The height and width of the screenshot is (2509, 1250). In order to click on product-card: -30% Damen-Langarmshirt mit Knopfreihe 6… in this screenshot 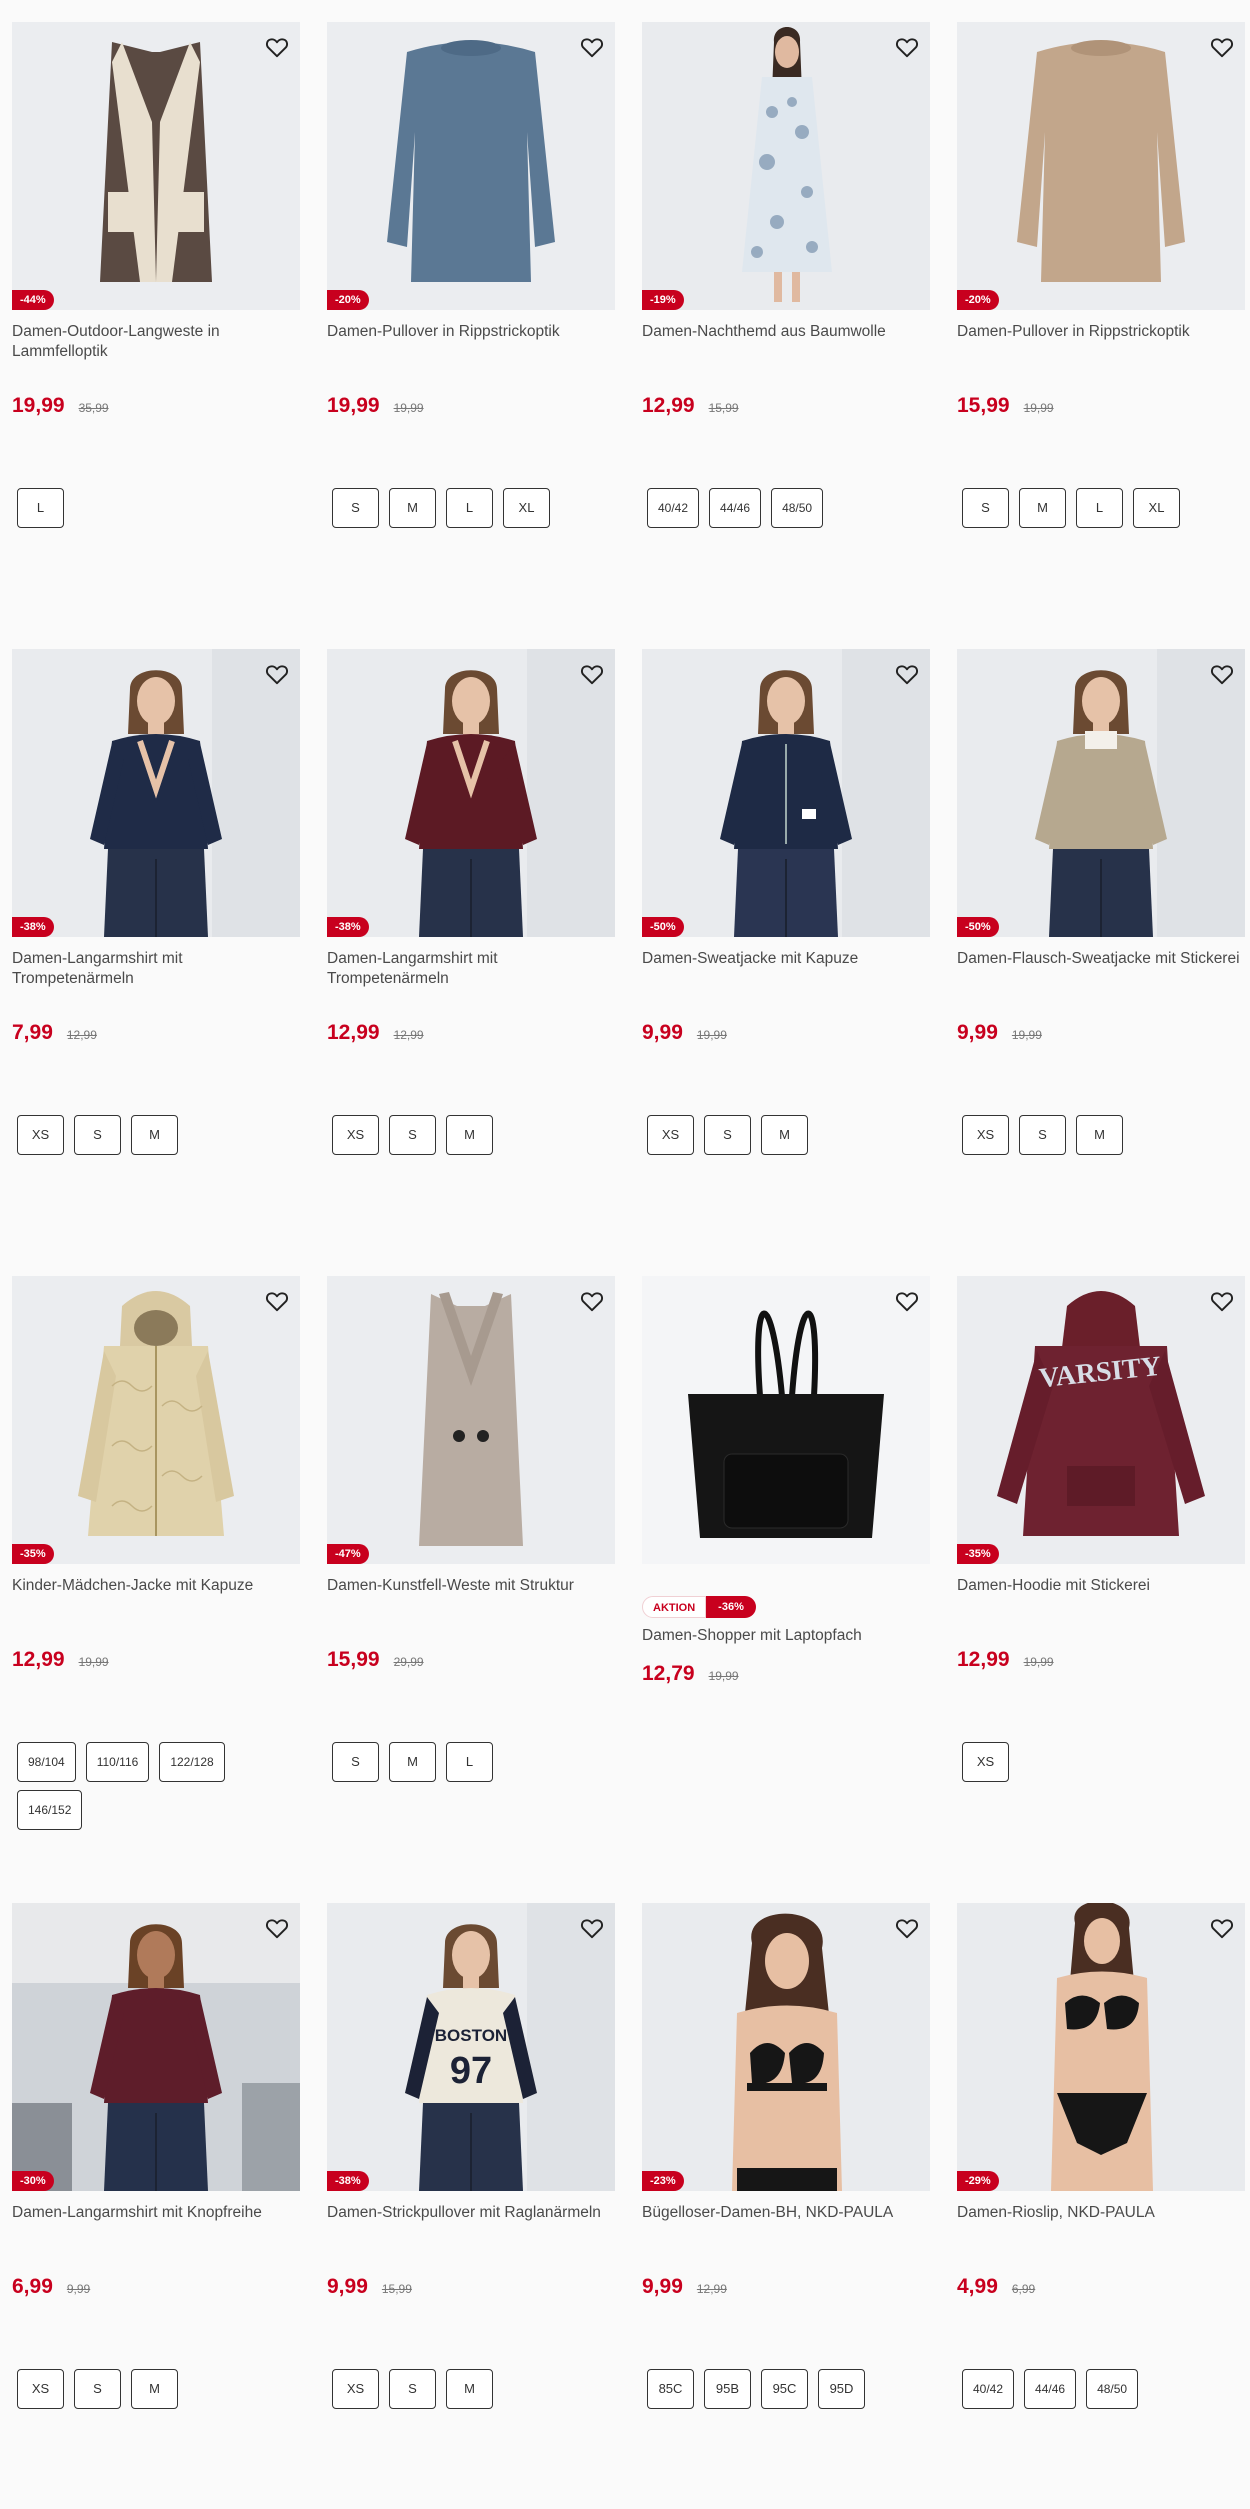, I will do `click(156, 2156)`.